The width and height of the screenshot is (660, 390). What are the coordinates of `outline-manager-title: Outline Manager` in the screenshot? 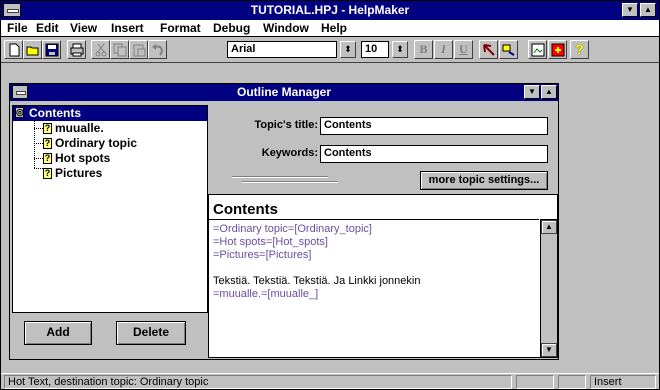 It's located at (284, 92).